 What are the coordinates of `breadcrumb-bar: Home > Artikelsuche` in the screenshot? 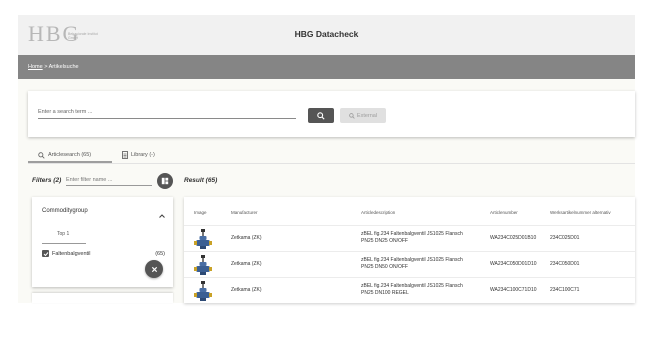 It's located at (326, 67).